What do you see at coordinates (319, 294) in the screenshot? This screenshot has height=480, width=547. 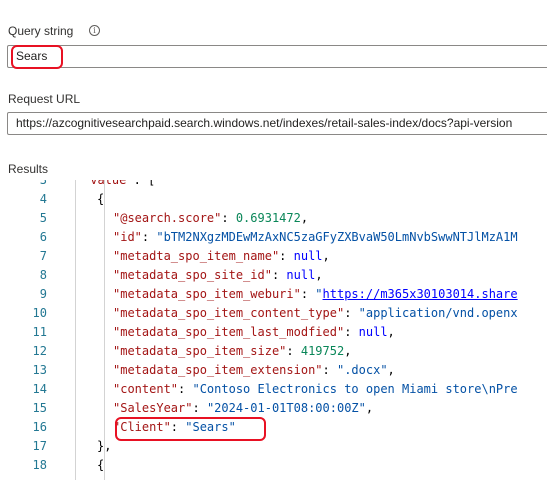 I see `code-token: "` at bounding box center [319, 294].